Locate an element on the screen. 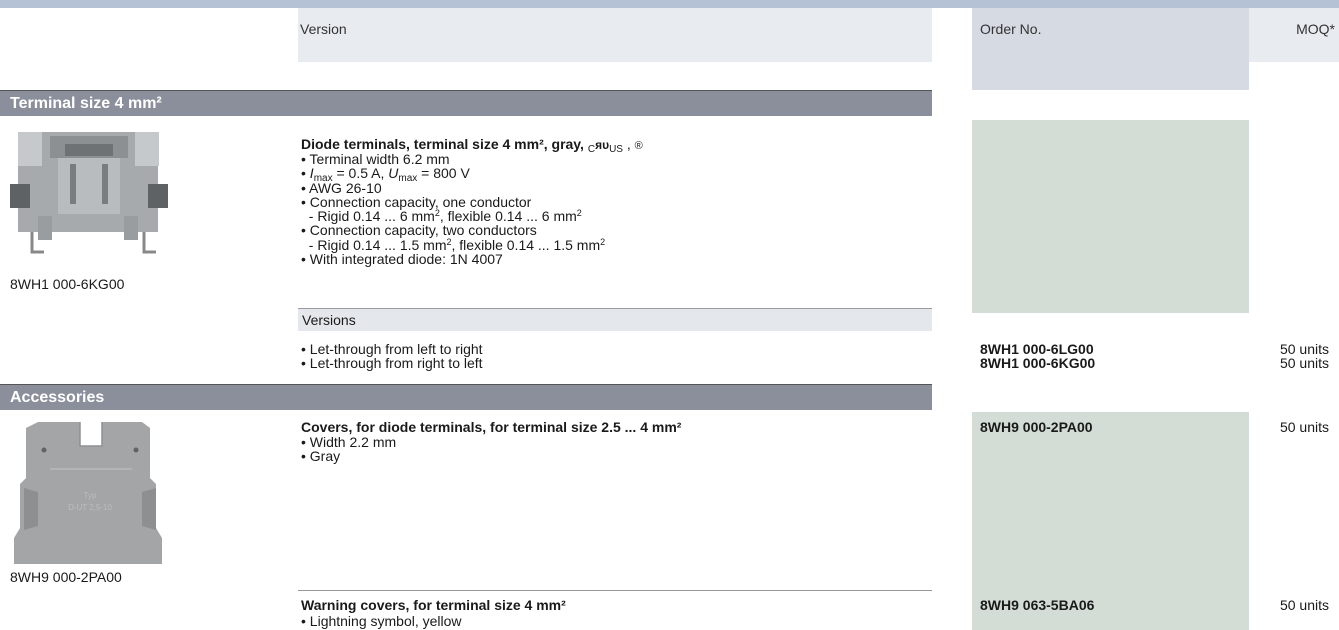 The height and width of the screenshot is (630, 1339). warning-features: • Lightning symbol, yellow is located at coordinates (381, 621).